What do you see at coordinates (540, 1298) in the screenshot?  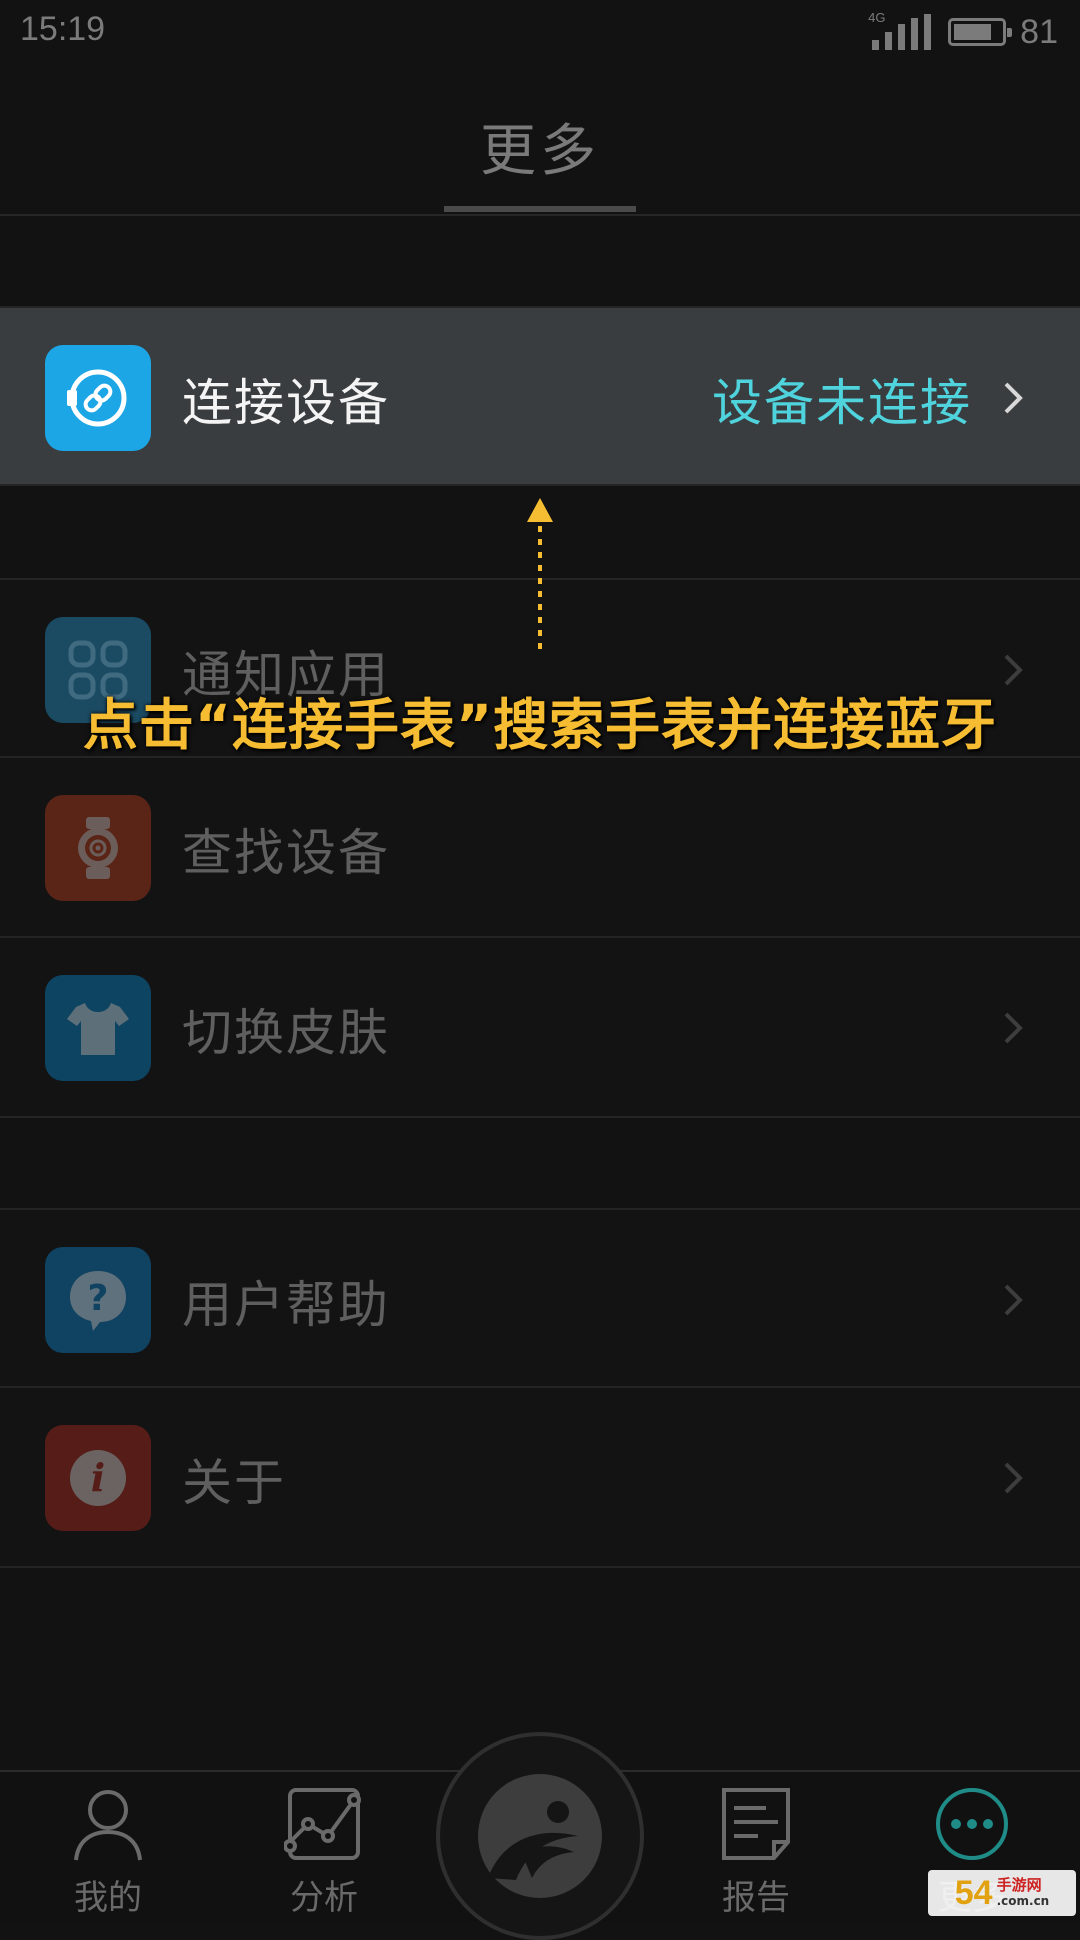 I see `menu-item-user-help: ? 用户帮助` at bounding box center [540, 1298].